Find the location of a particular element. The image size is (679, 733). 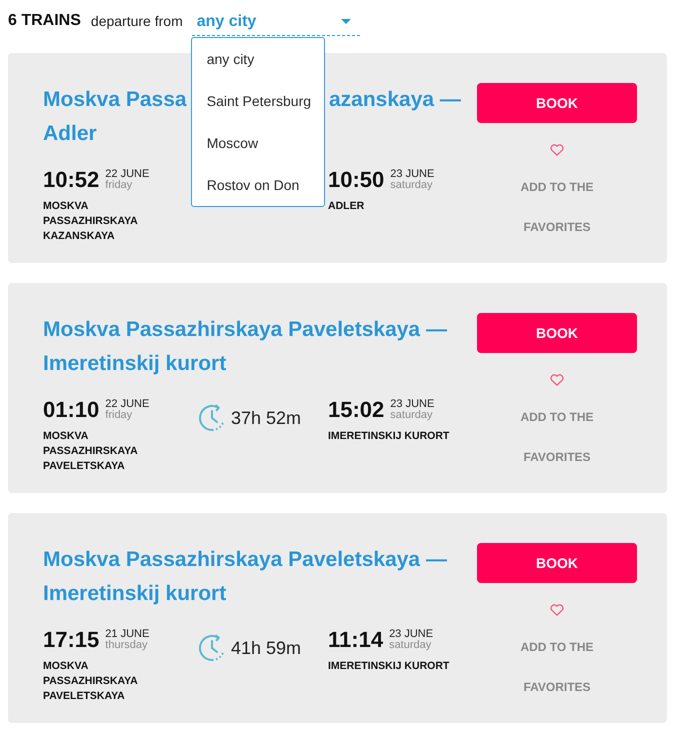

duration-text: 37h 52m is located at coordinates (266, 418).